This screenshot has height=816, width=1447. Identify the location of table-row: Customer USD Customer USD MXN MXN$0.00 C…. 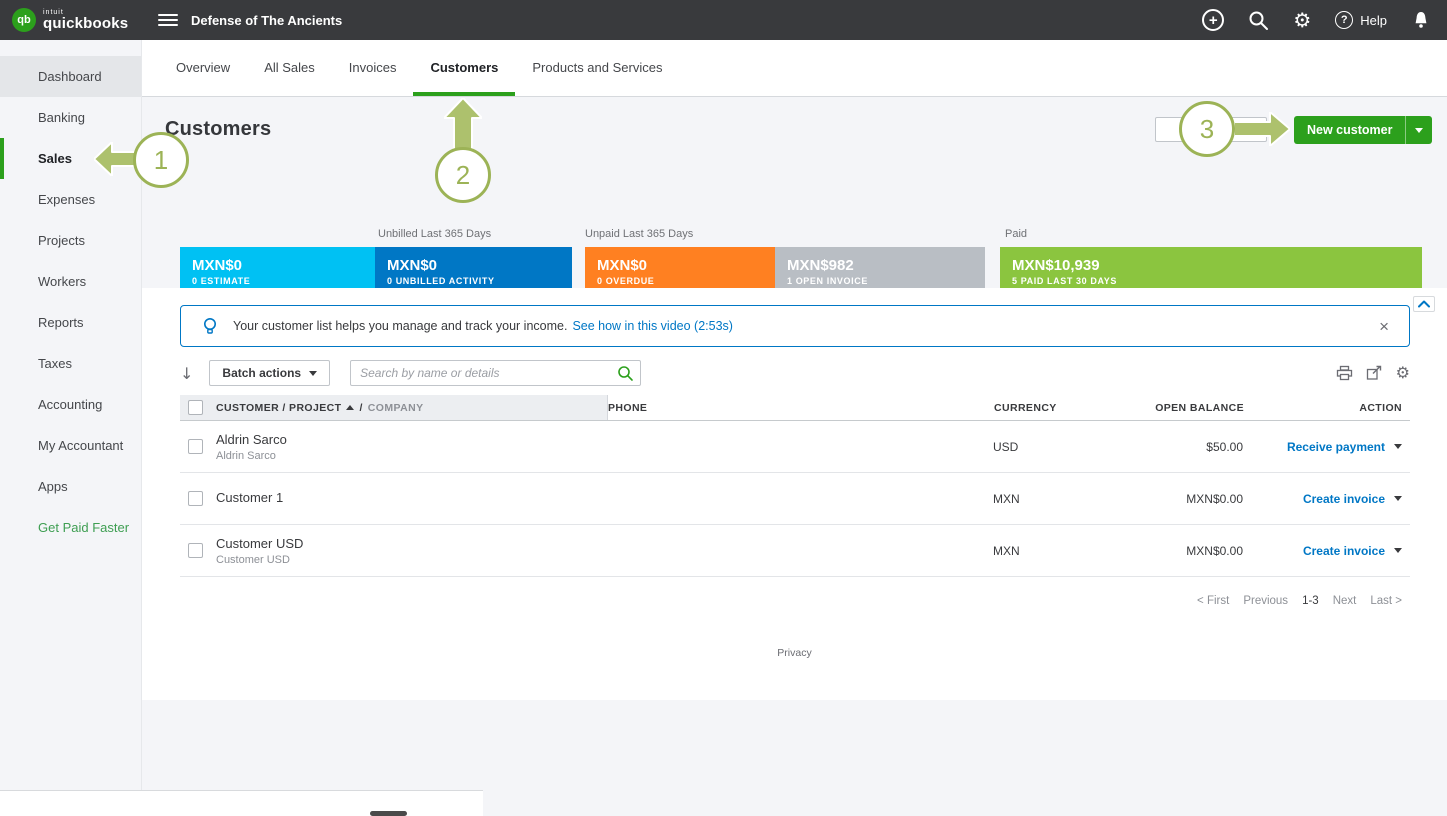
(795, 551).